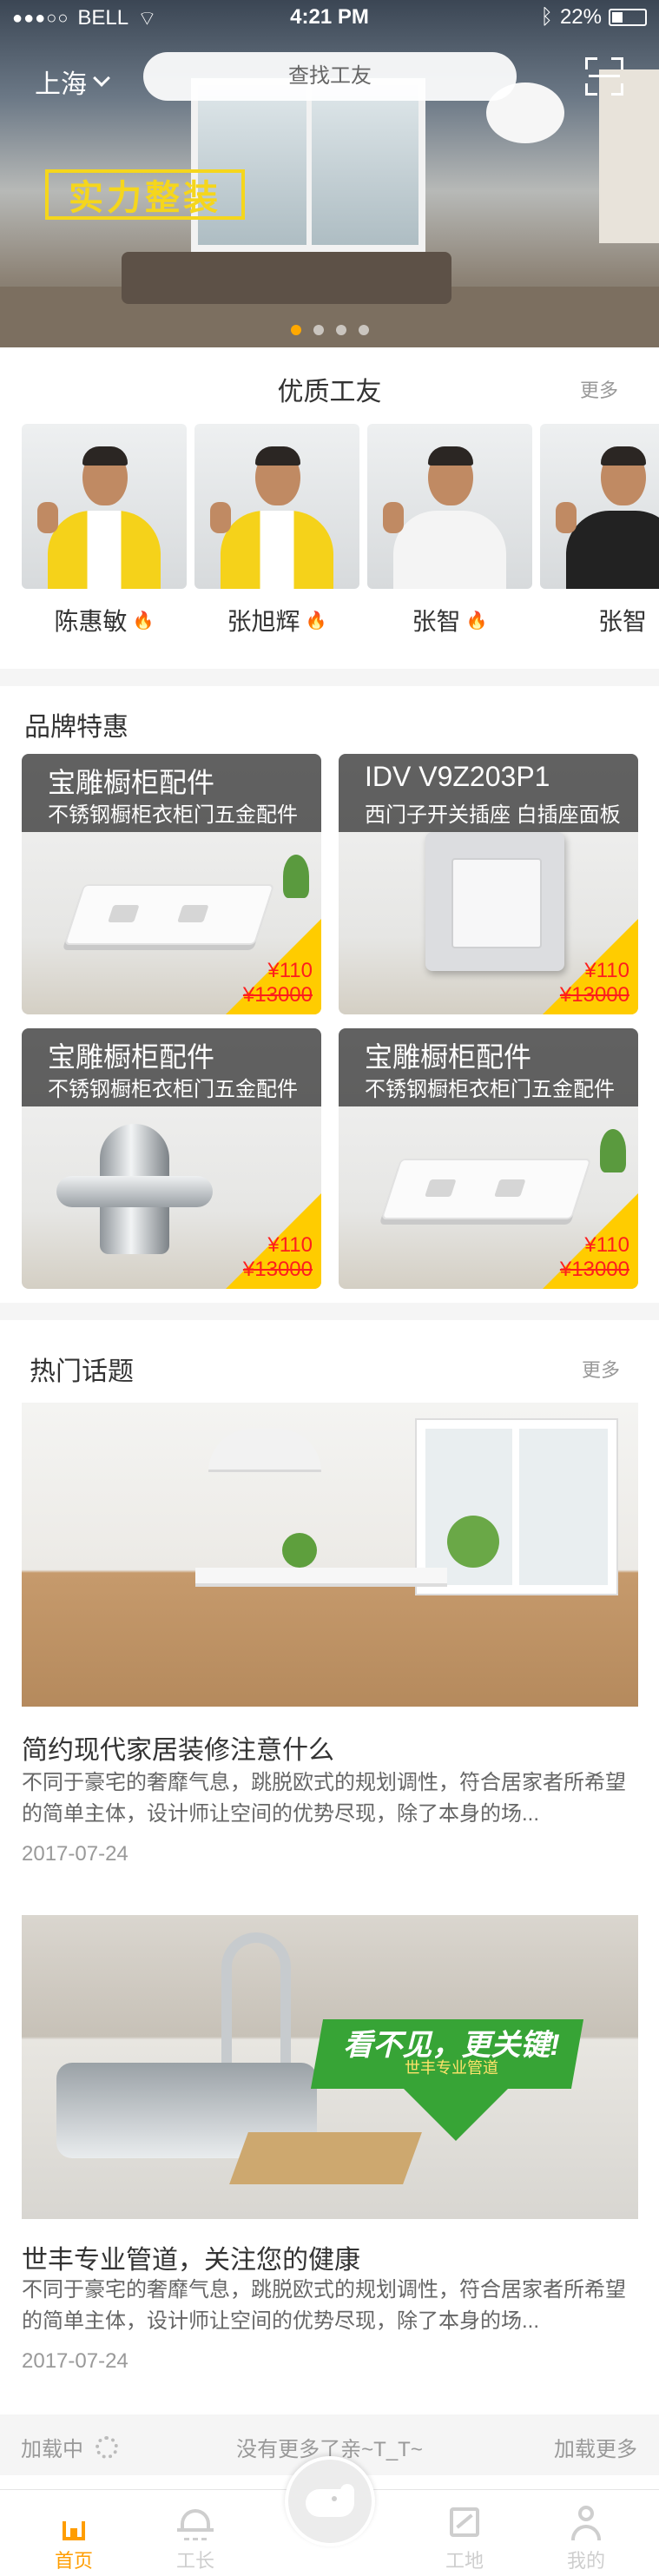  What do you see at coordinates (465, 2522) in the screenshot?
I see `site-icon` at bounding box center [465, 2522].